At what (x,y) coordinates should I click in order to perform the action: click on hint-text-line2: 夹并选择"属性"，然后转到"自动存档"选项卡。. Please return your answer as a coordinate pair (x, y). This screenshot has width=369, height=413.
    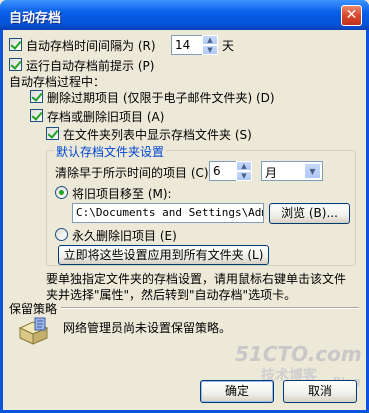
    Looking at the image, I should click on (171, 295).